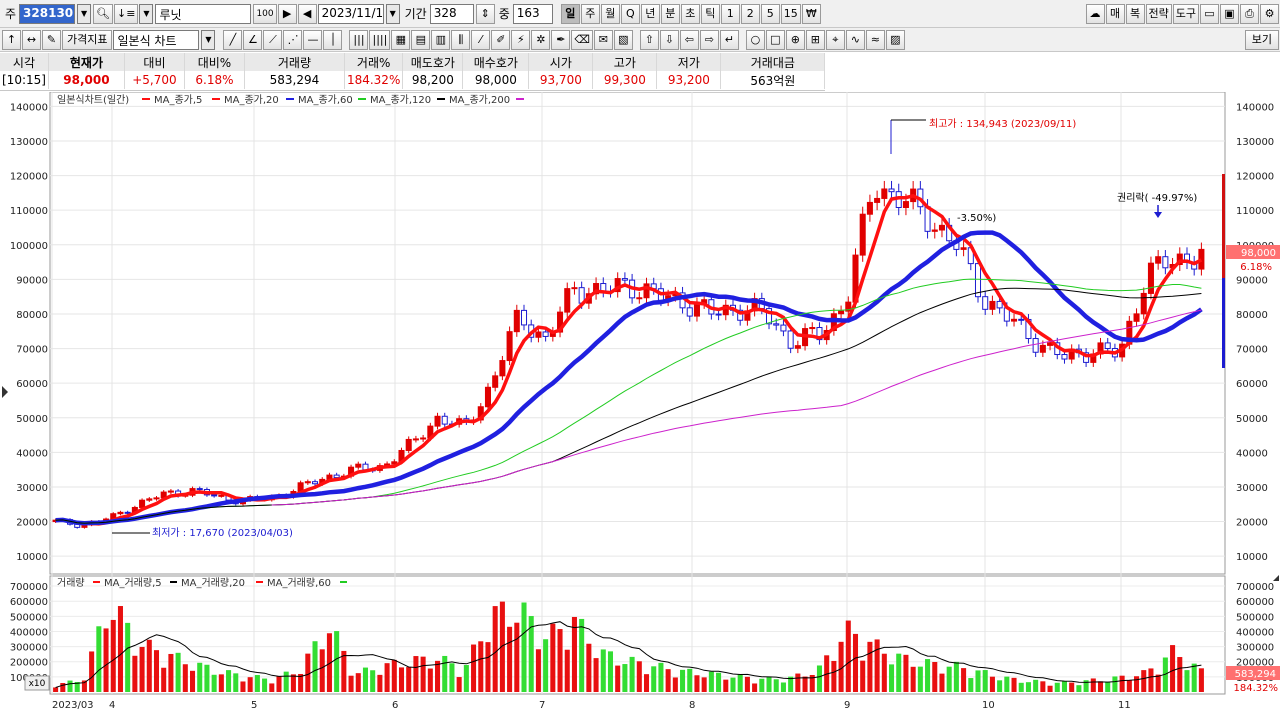  What do you see at coordinates (287, 13) in the screenshot?
I see `next-icon: ▶` at bounding box center [287, 13].